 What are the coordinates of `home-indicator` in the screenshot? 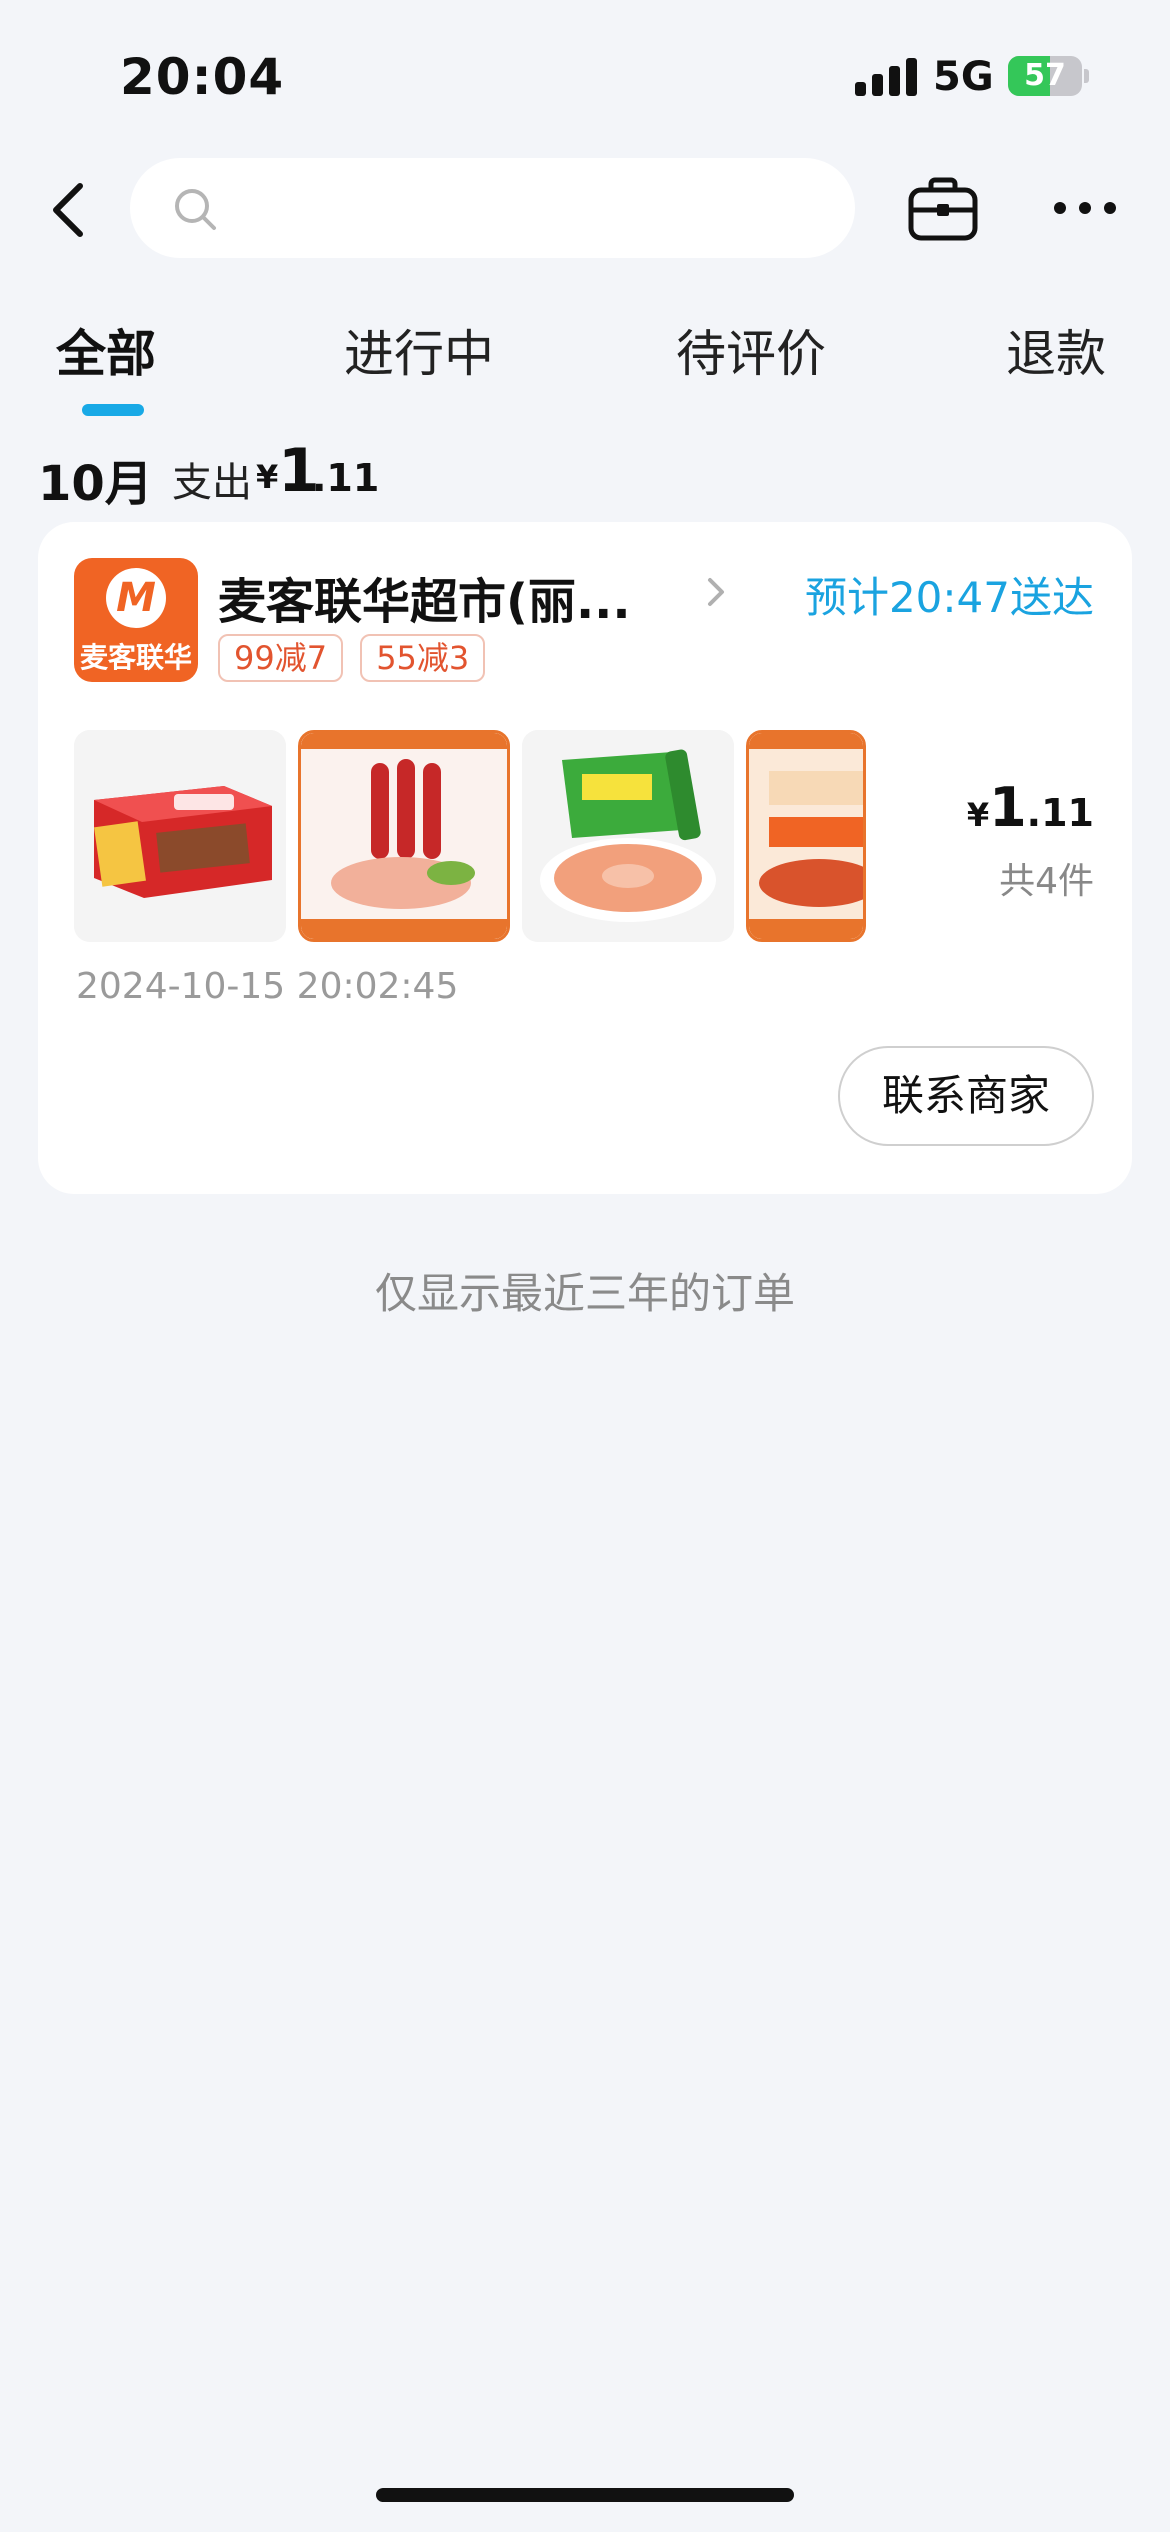 It's located at (585, 2495).